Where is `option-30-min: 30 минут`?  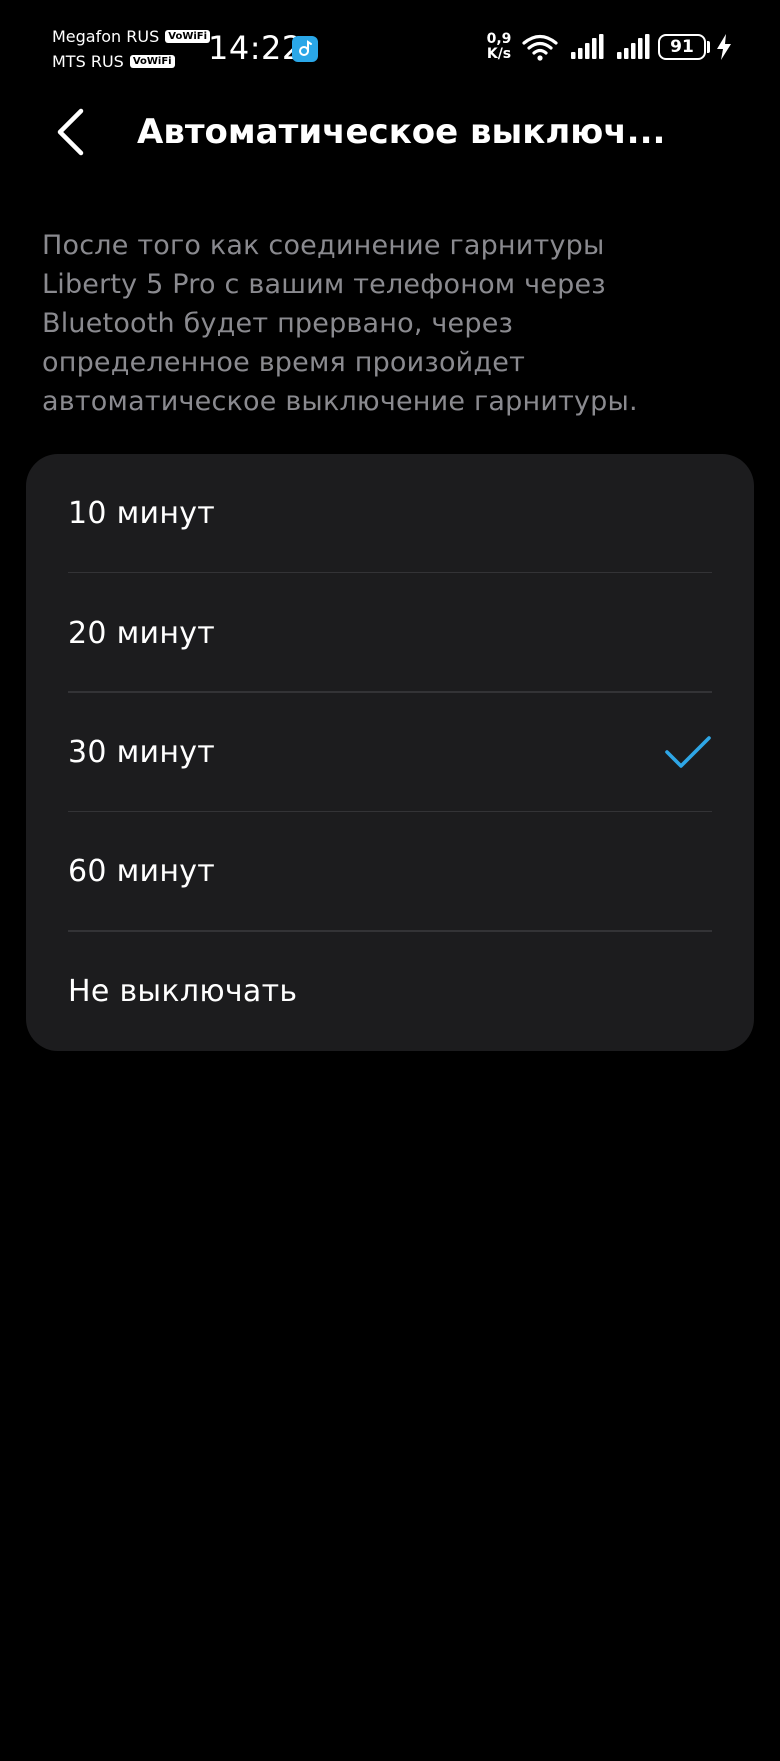 option-30-min: 30 минут is located at coordinates (390, 753).